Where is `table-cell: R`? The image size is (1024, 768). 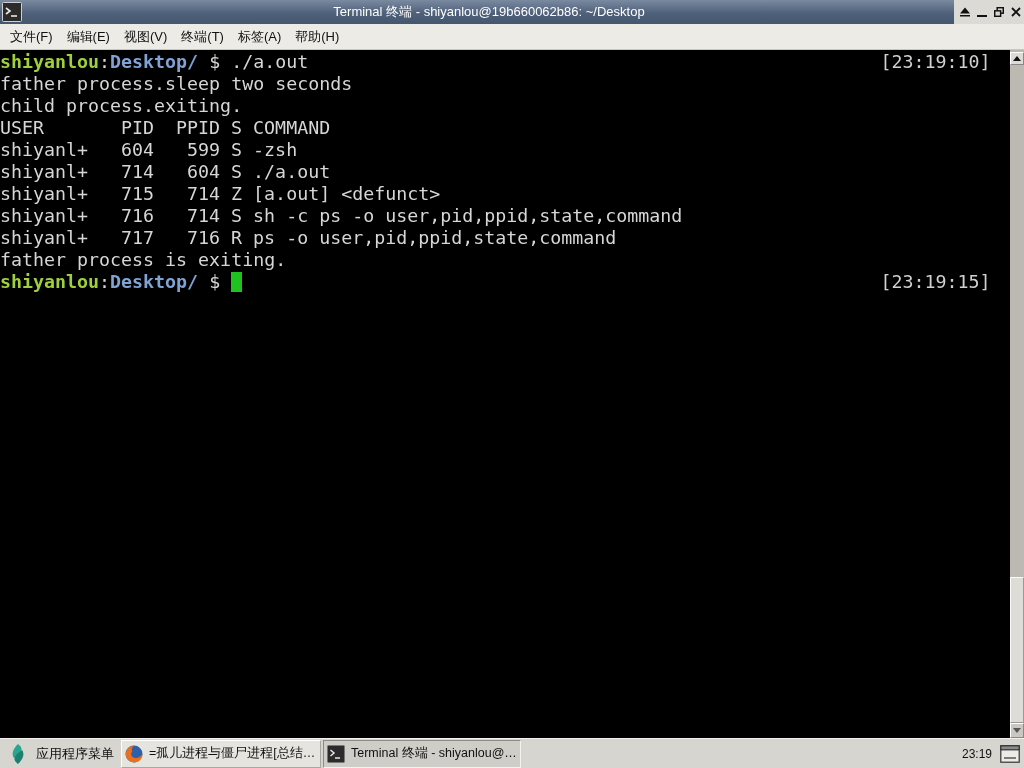 table-cell: R is located at coordinates (237, 238).